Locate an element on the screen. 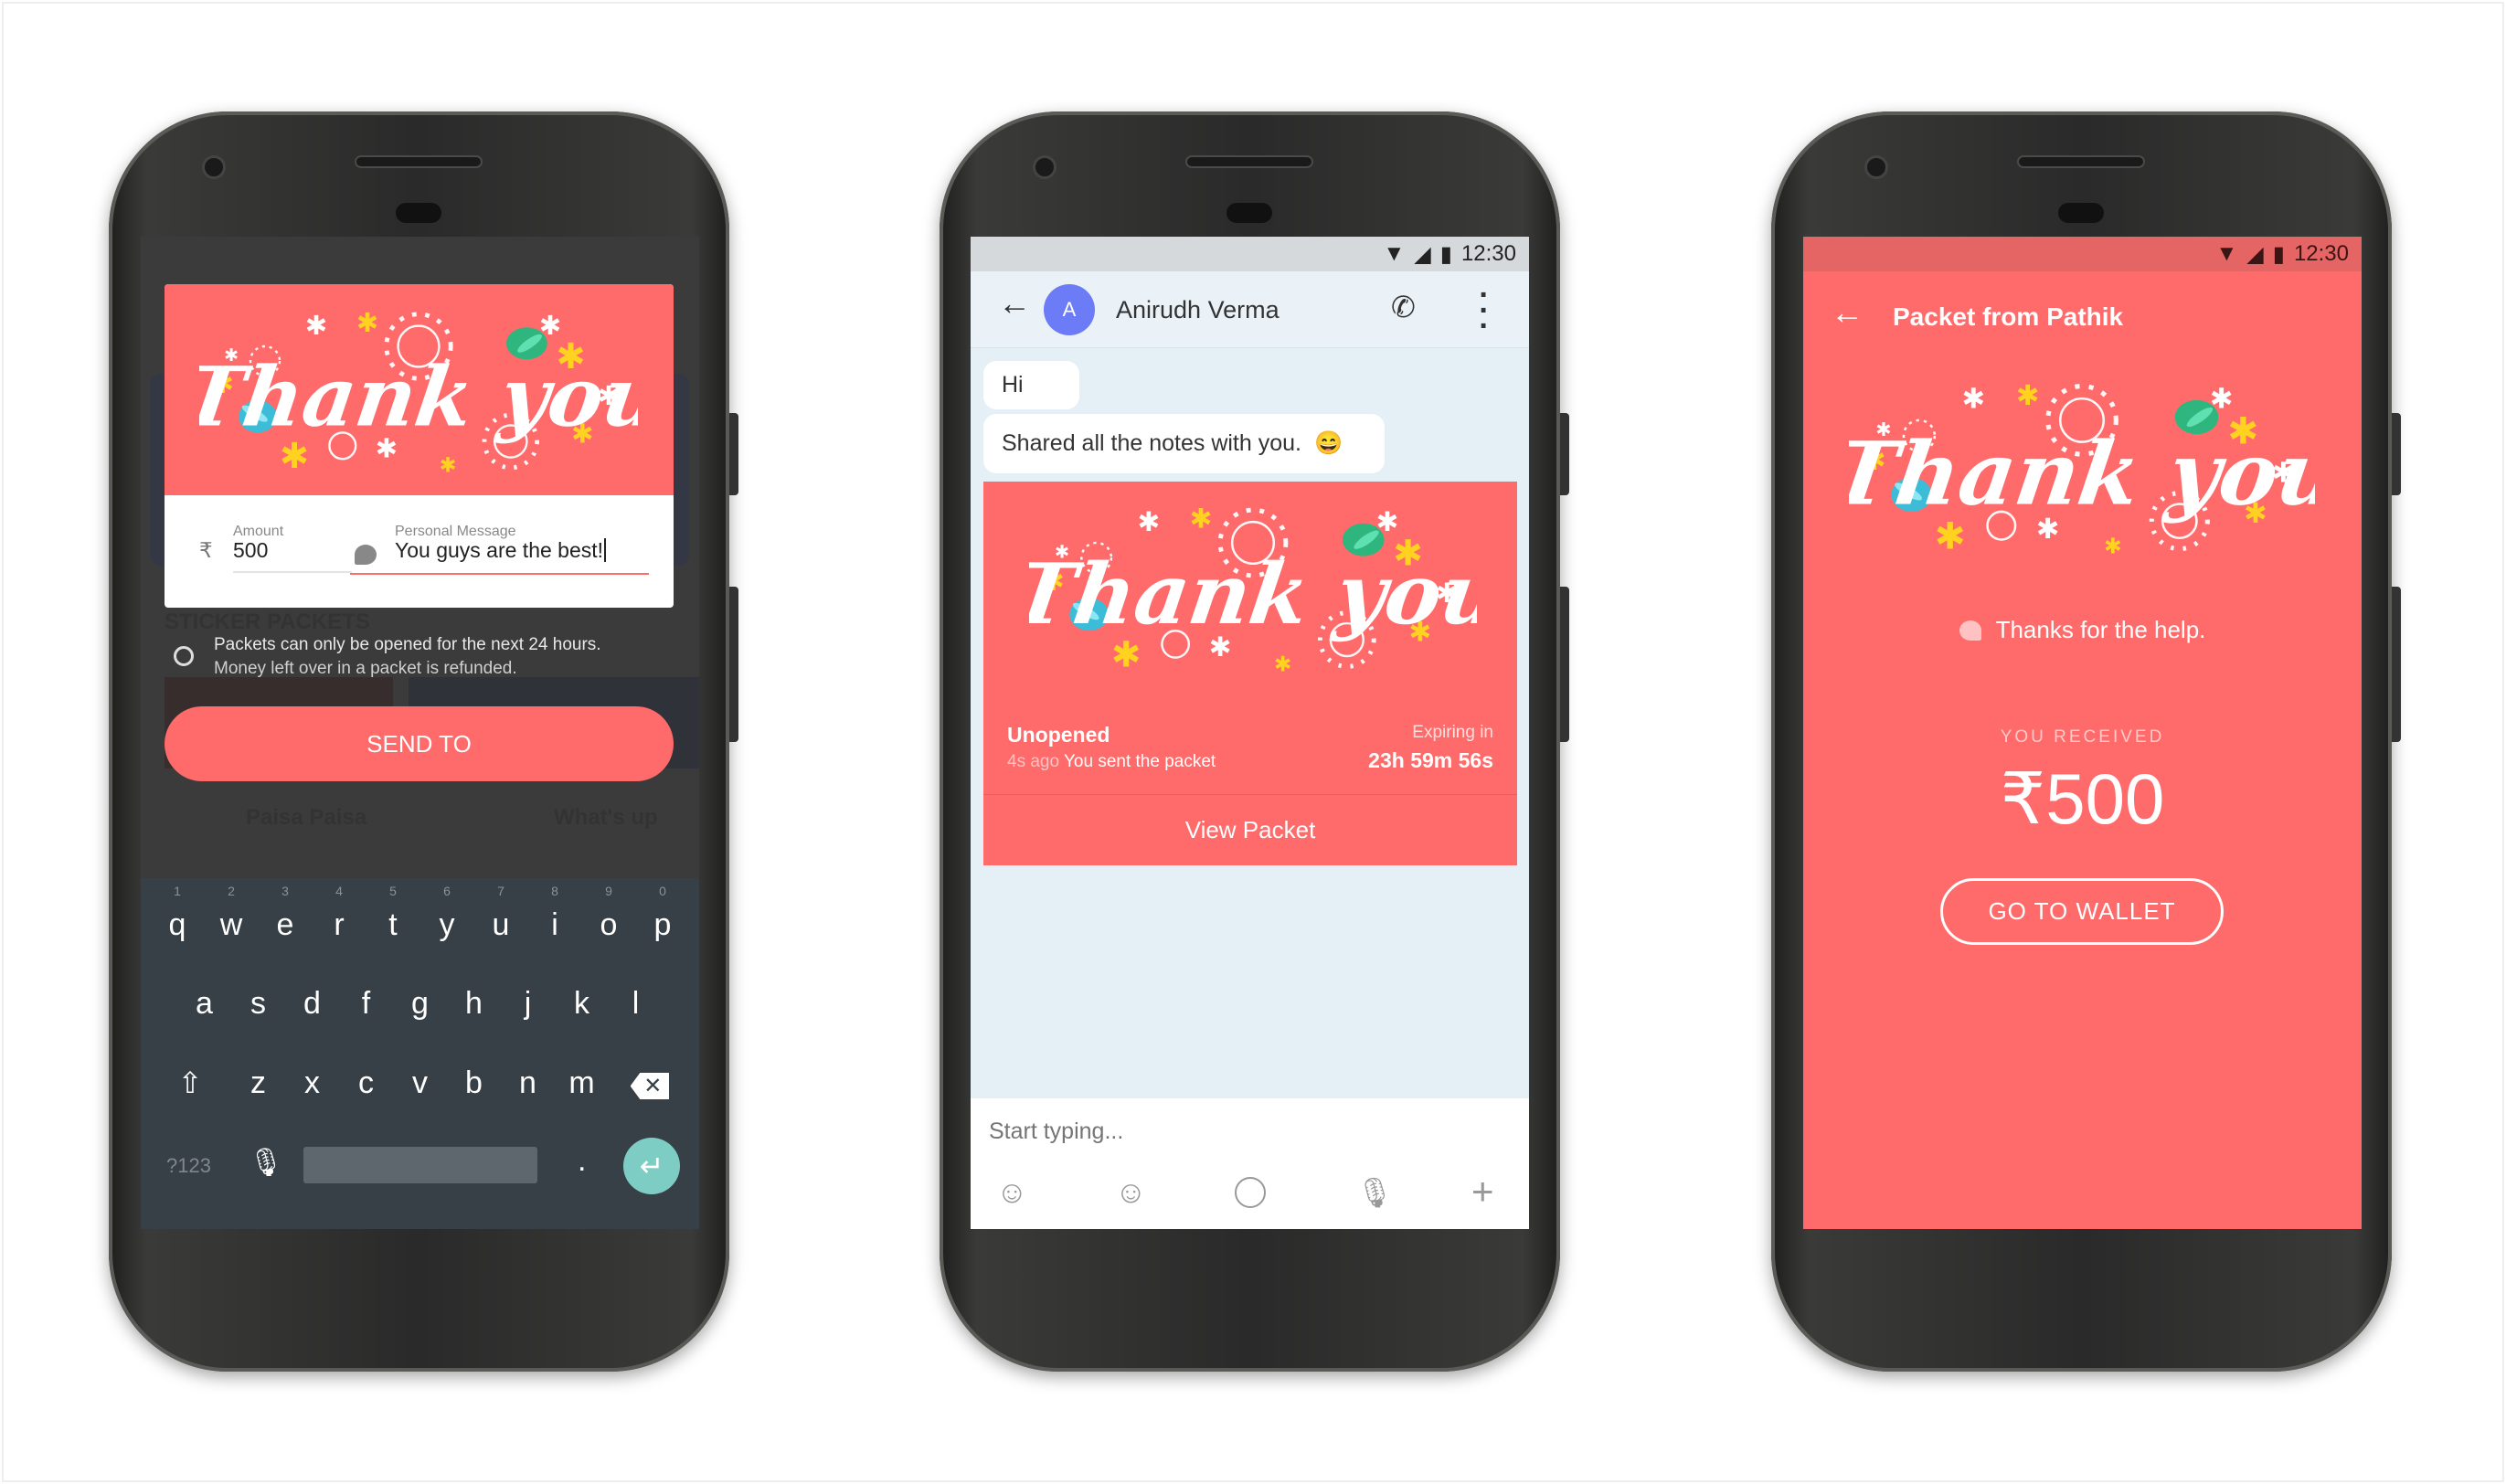 This screenshot has width=2506, height=1484. message-input is located at coordinates (1249, 1131).